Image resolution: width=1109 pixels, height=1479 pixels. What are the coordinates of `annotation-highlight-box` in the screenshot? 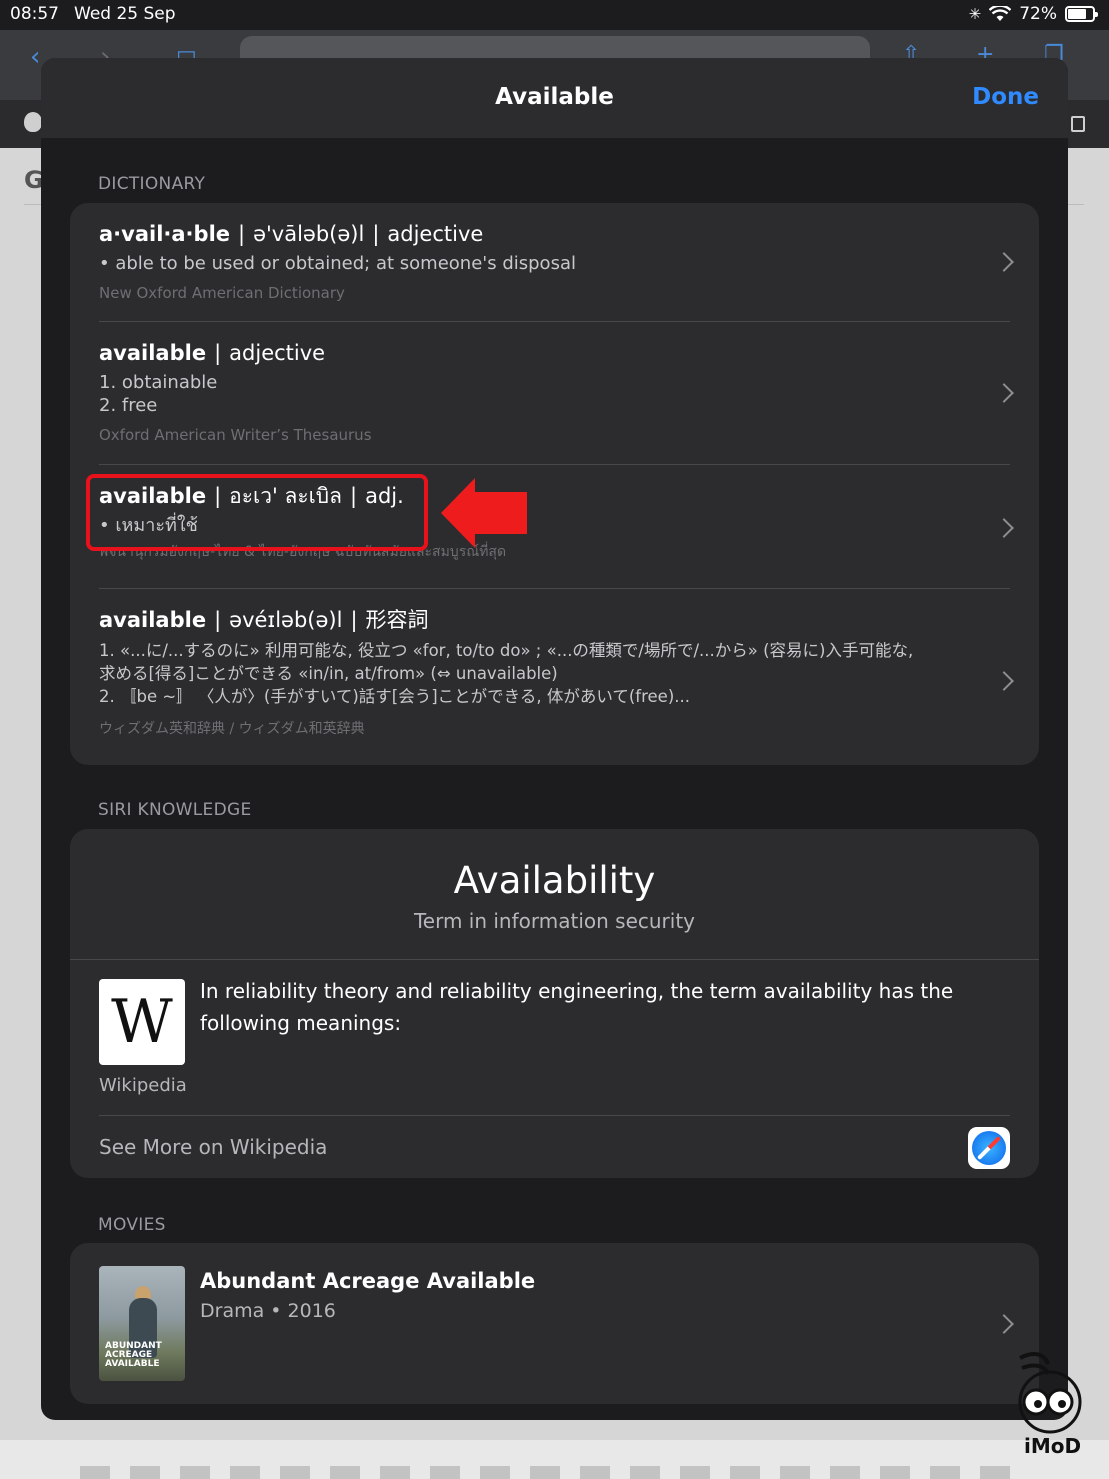 It's located at (257, 512).